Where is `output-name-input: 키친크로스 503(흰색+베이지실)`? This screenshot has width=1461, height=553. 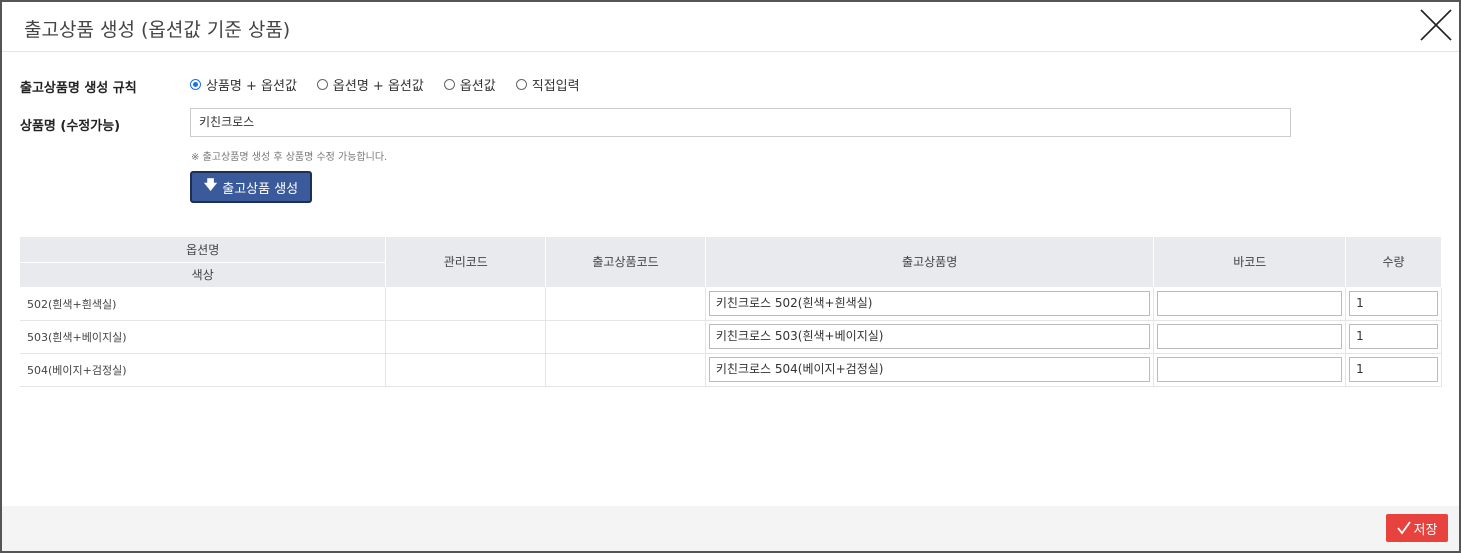 output-name-input: 키친크로스 503(흰색+베이지실) is located at coordinates (929, 336).